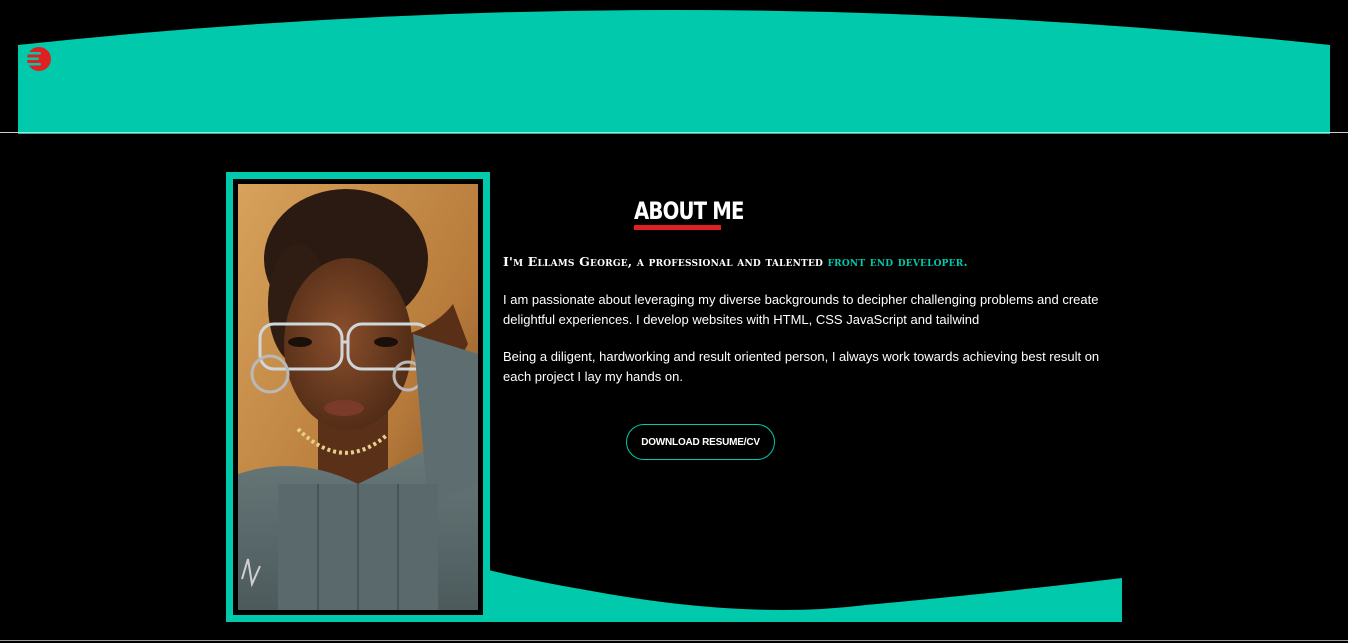 The height and width of the screenshot is (643, 1348). What do you see at coordinates (674, 132) in the screenshot?
I see `header-divider` at bounding box center [674, 132].